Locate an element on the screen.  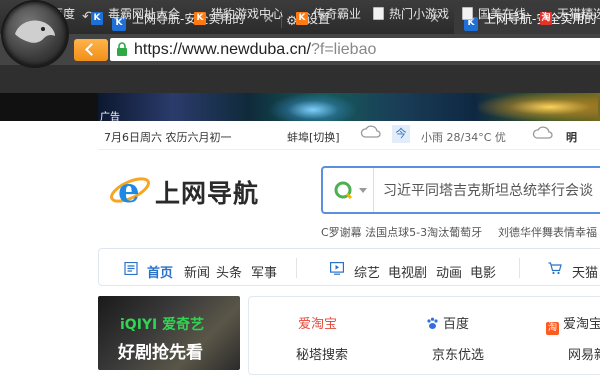
nav-tmall: 天猫 is located at coordinates (585, 271).